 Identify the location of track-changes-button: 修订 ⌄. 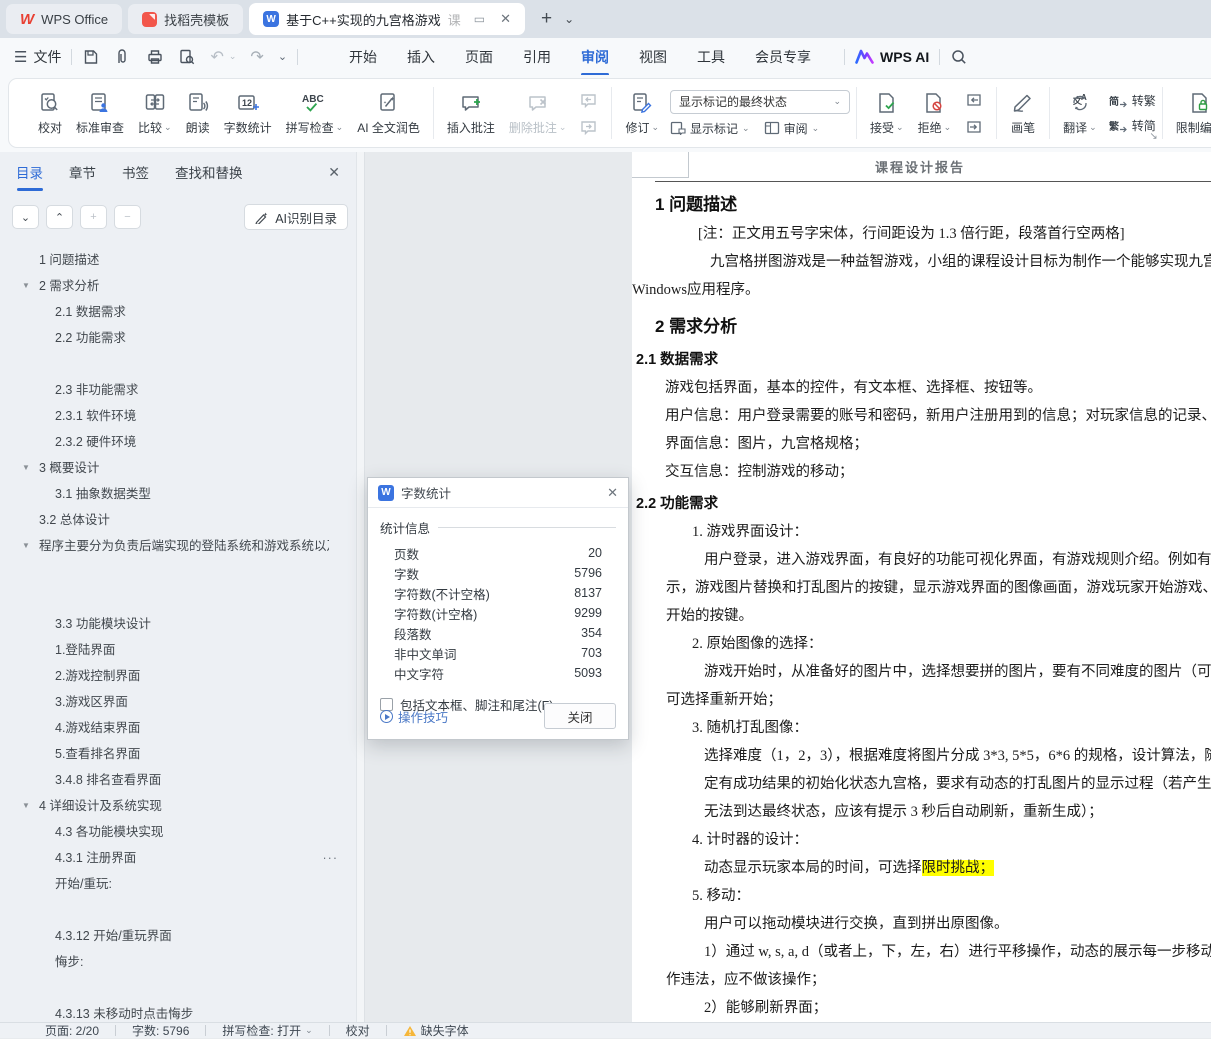
(642, 113).